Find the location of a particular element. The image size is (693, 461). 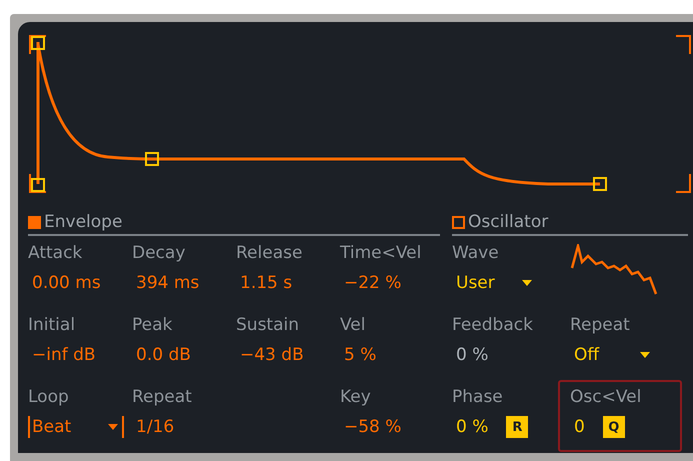

toggle-button: R is located at coordinates (517, 427).